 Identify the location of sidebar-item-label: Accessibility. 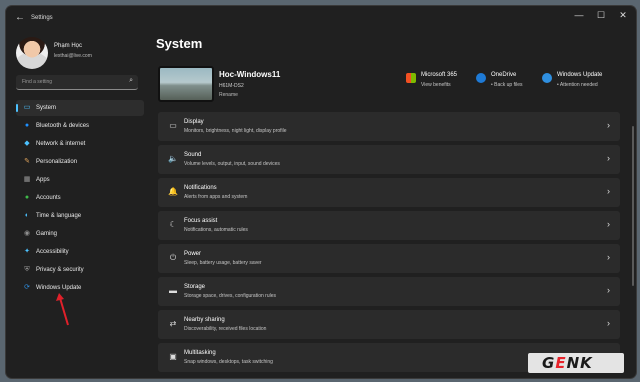
(52, 252).